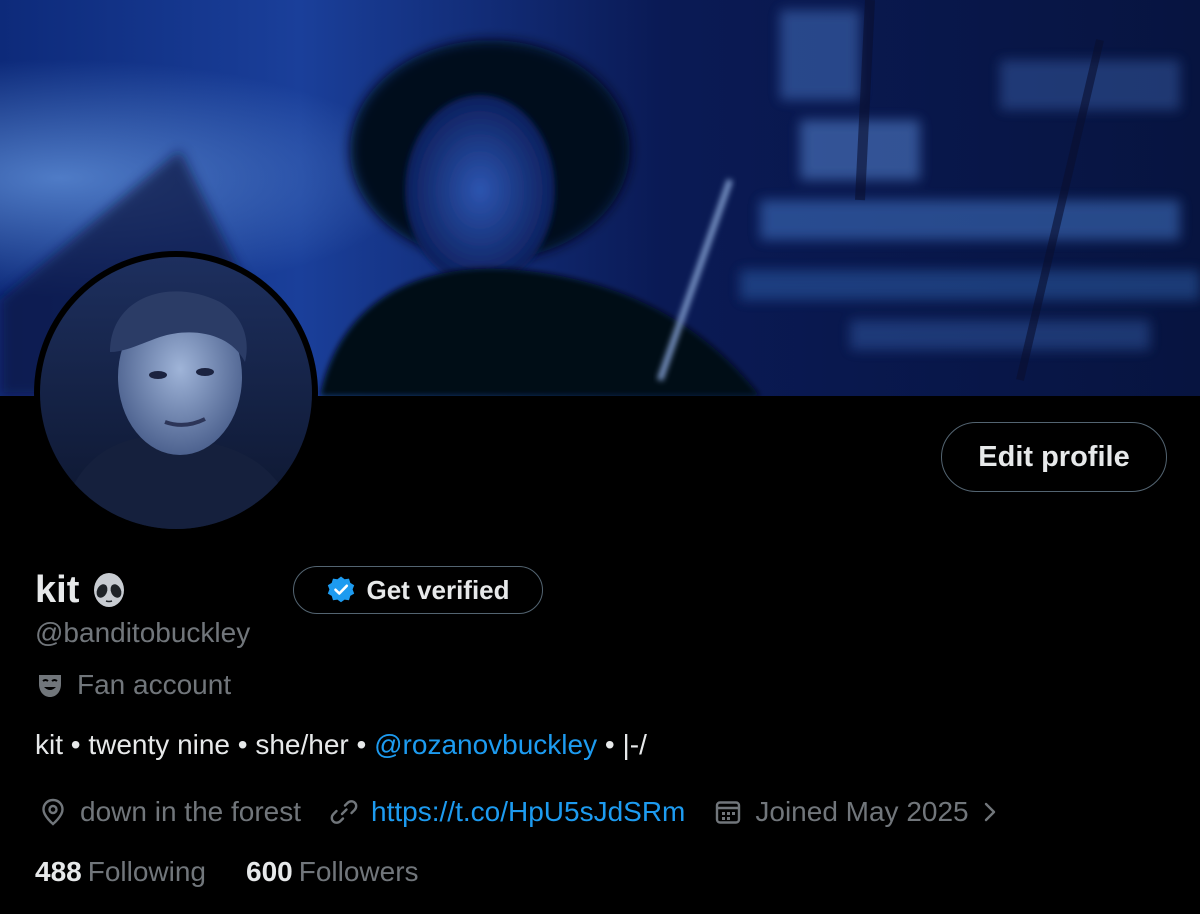 This screenshot has height=914, width=1200. I want to click on profile-website: https://t.co/HpU5sJdSRm, so click(507, 812).